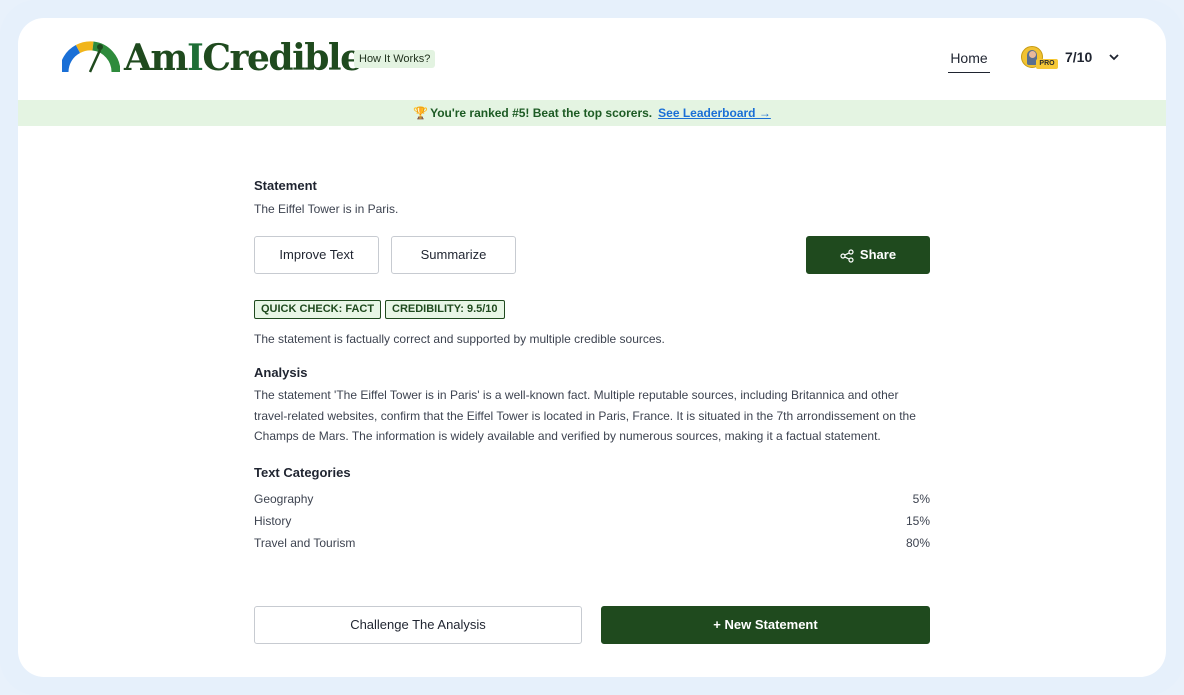 The image size is (1184, 695). I want to click on leaderboard-link: See Leaderboard →, so click(714, 113).